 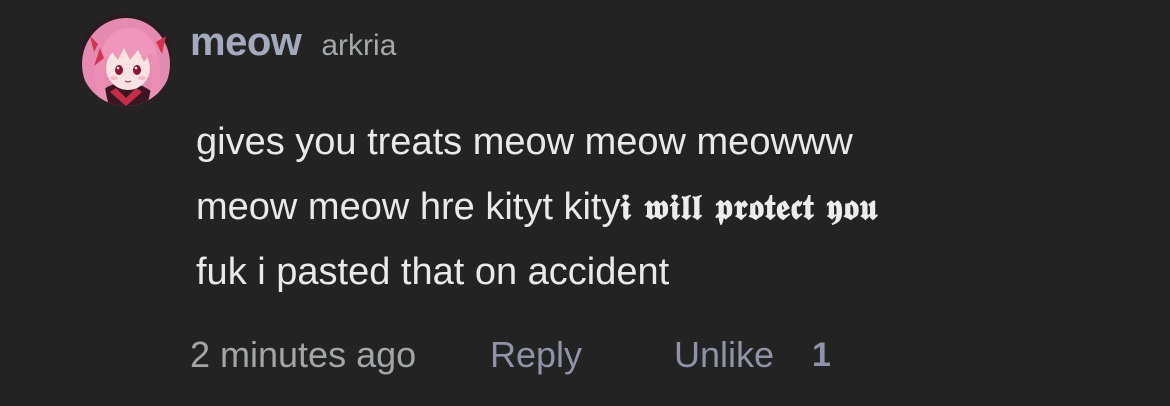 I want to click on avatar, so click(x=126, y=60).